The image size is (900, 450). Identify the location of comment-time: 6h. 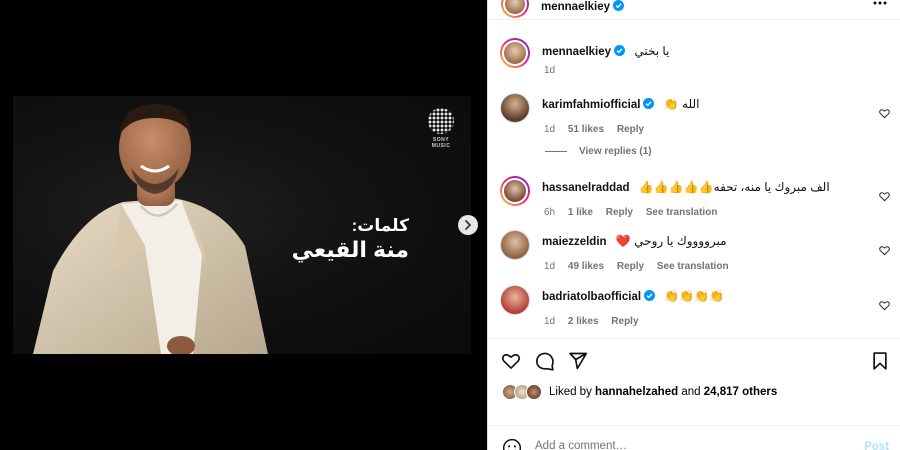
(550, 212).